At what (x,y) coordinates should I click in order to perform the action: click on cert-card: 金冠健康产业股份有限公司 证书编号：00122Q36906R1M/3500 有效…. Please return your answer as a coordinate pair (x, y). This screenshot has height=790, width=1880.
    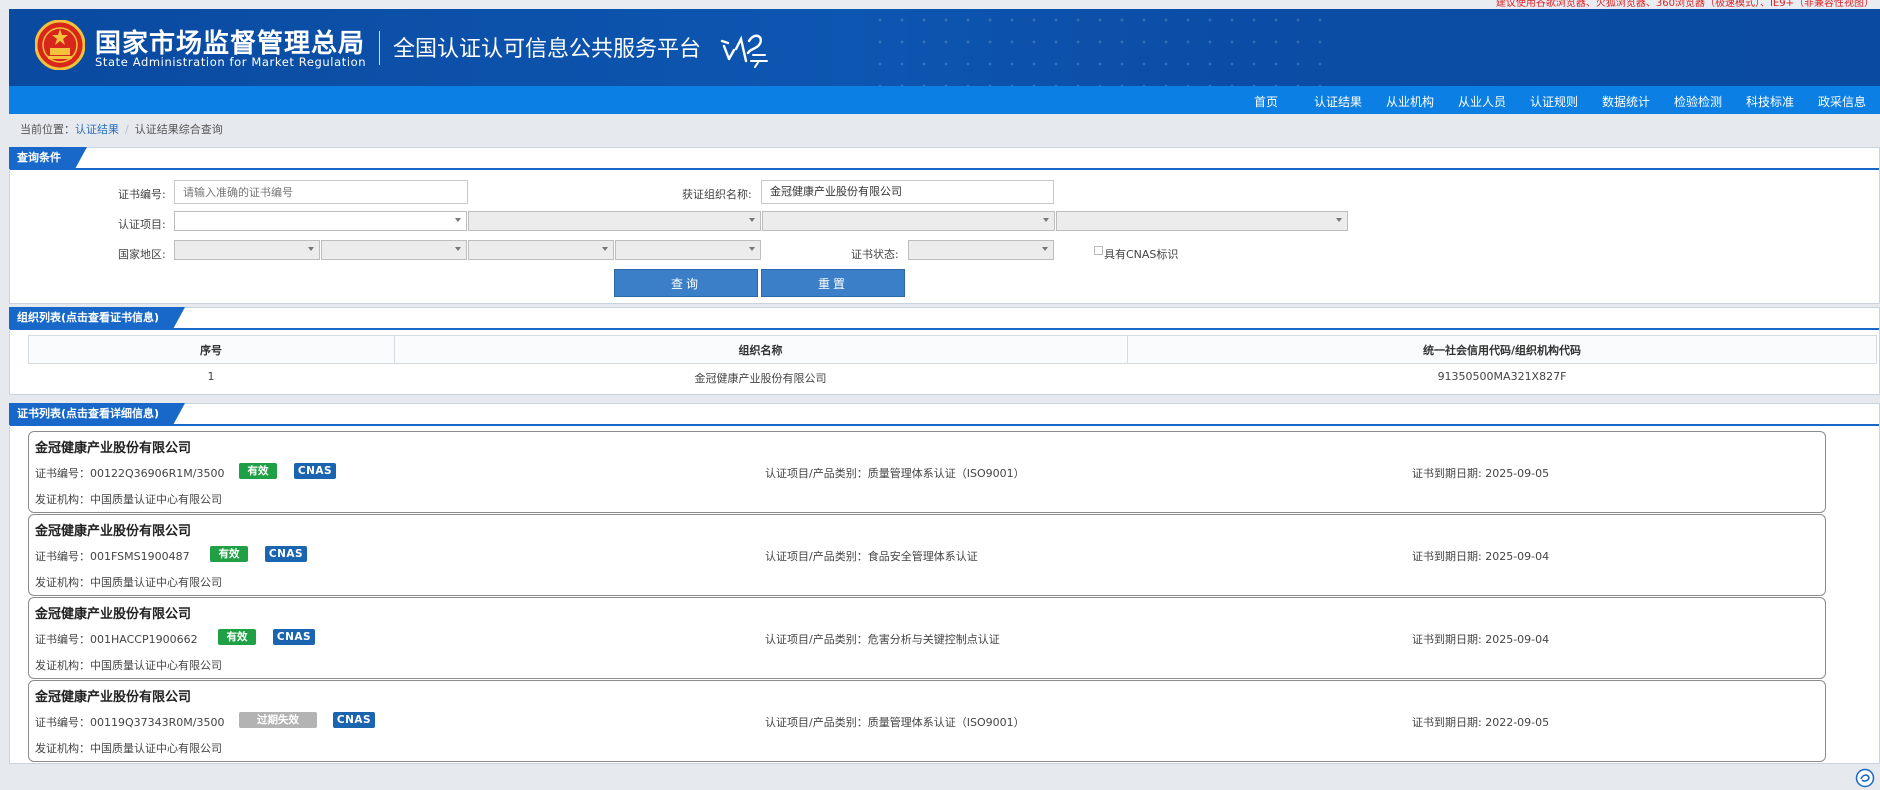
    Looking at the image, I should click on (927, 472).